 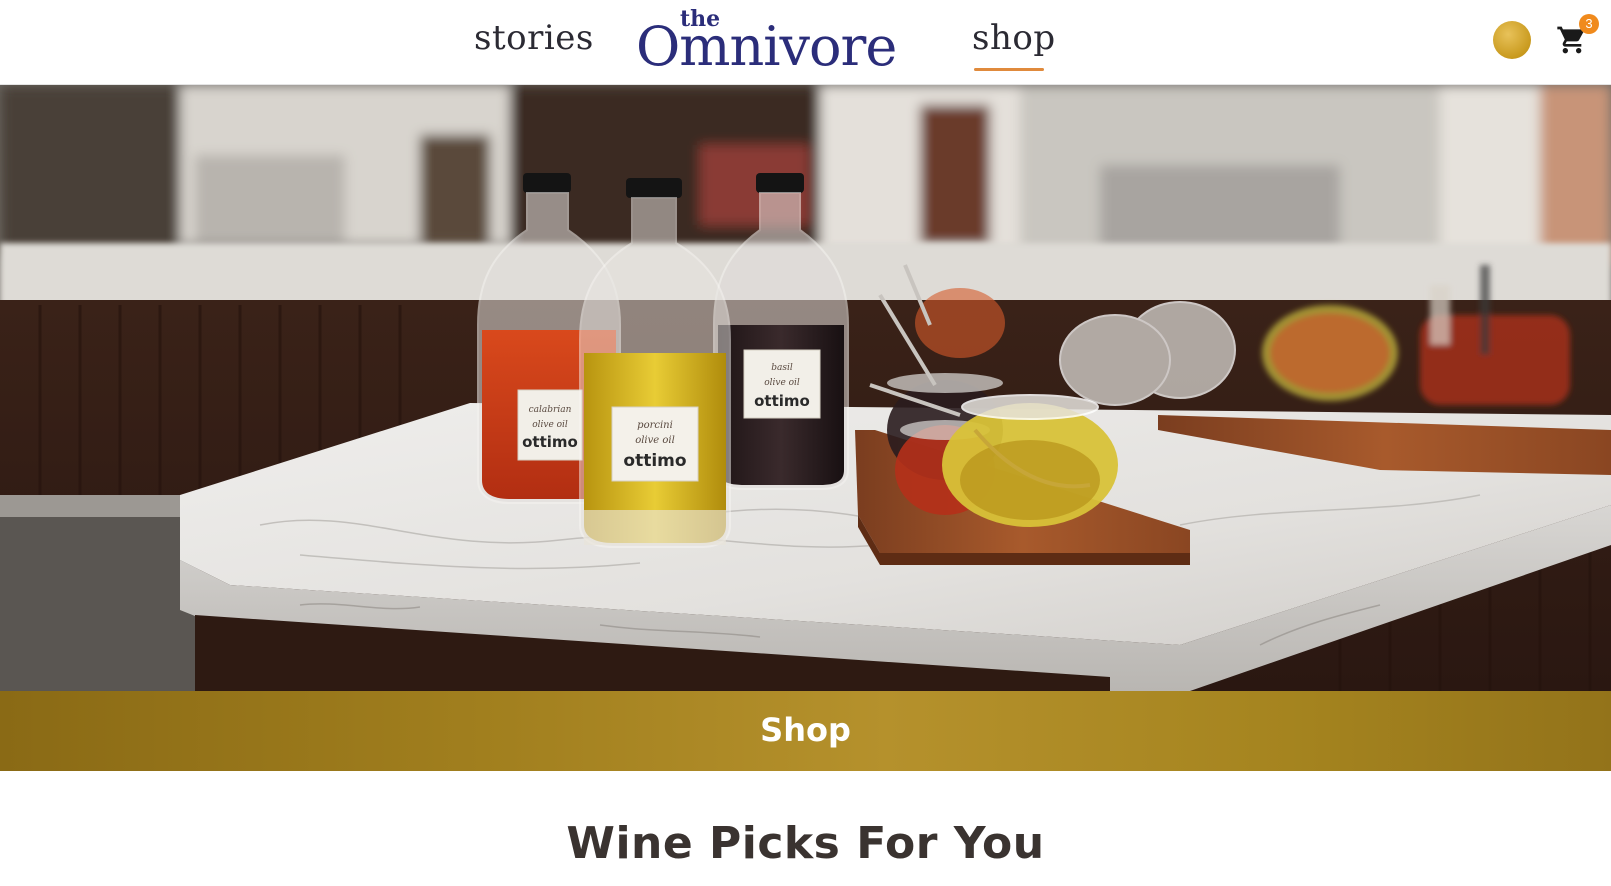 I want to click on svg-text: calabrian, so click(x=550, y=410).